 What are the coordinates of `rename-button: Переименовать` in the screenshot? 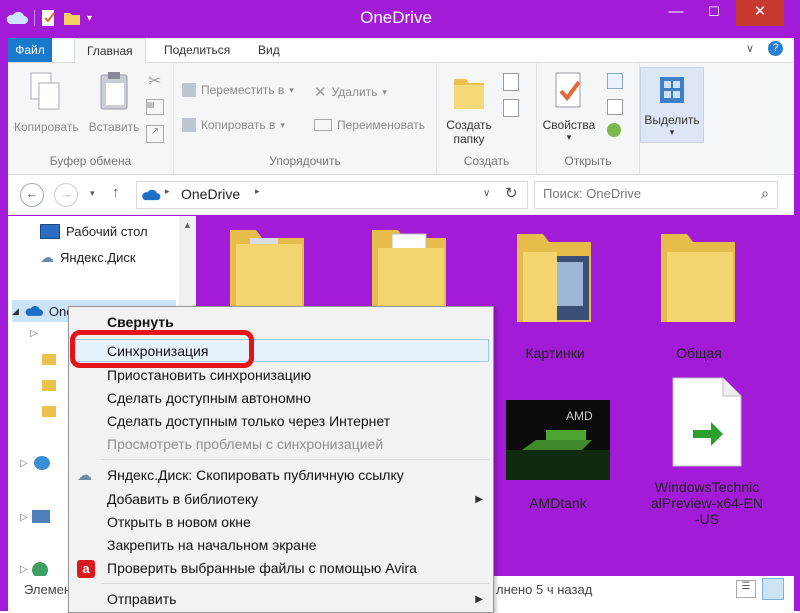 It's located at (369, 125).